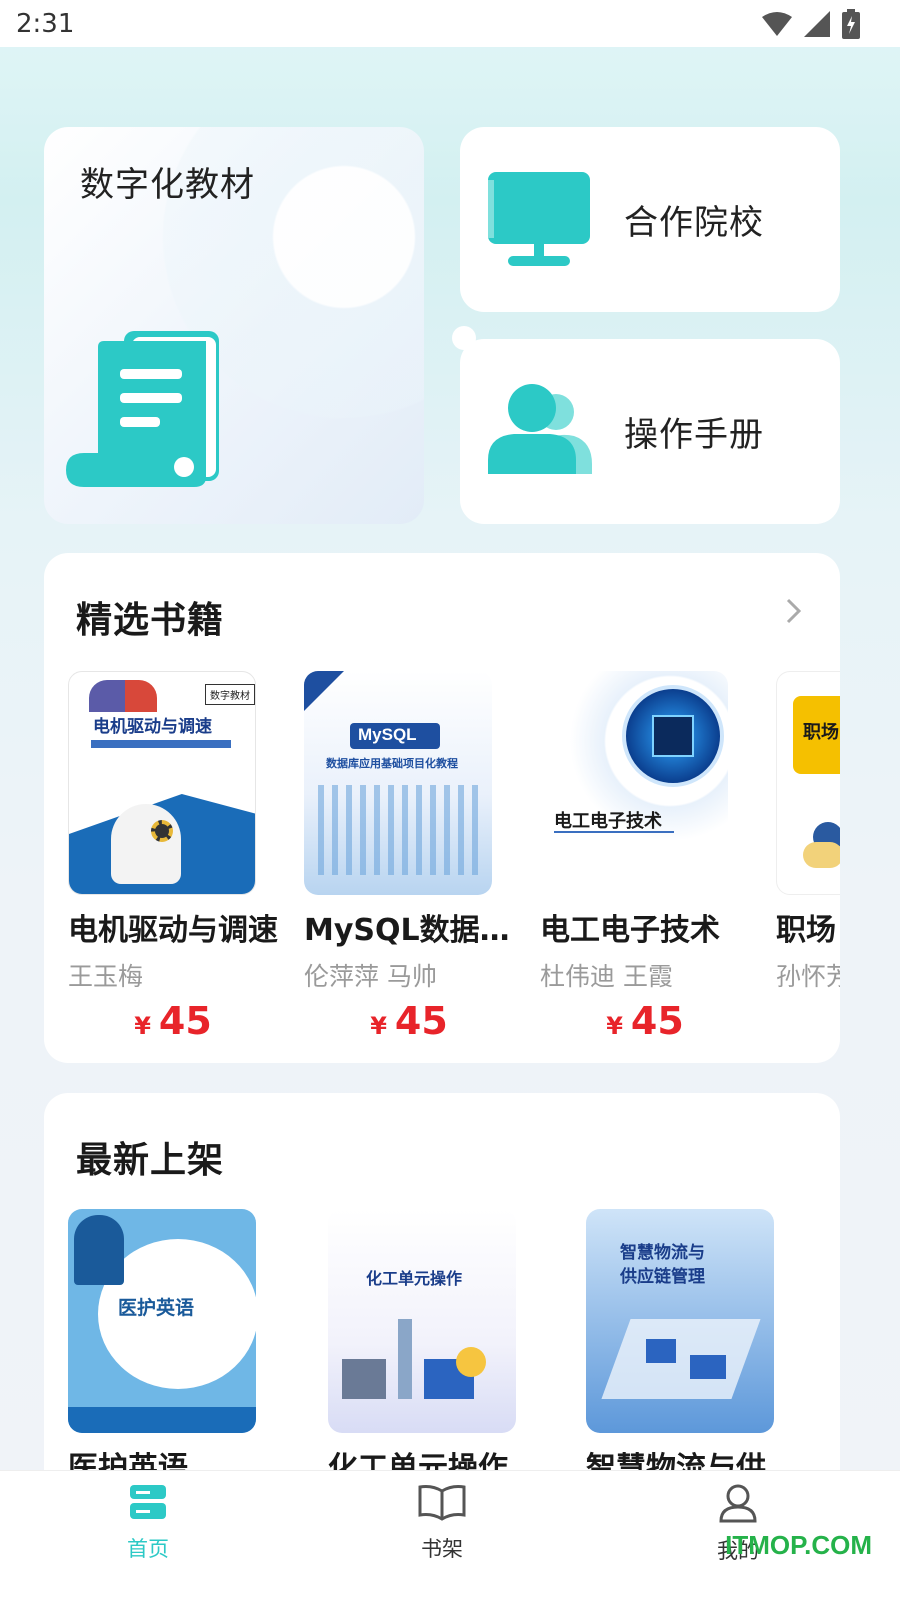 This screenshot has width=900, height=1600. What do you see at coordinates (150, 620) in the screenshot?
I see `featured-books-title: 精选书籍` at bounding box center [150, 620].